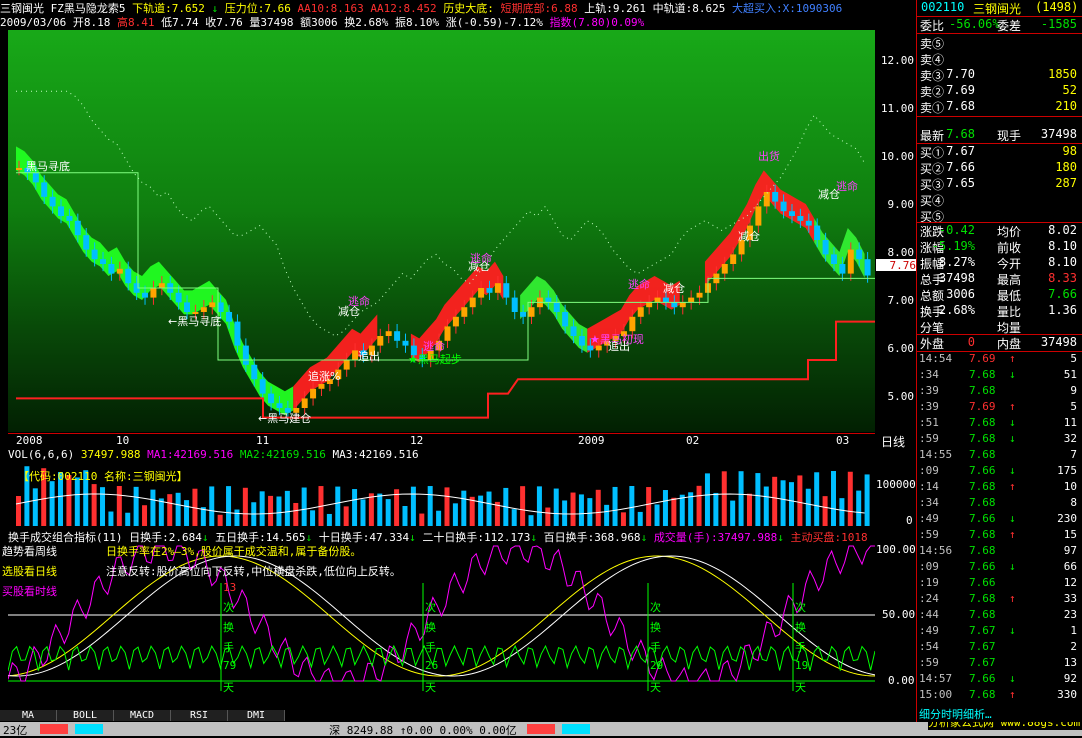 Image resolution: width=1082 pixels, height=738 pixels. Describe the element at coordinates (28, 715) in the screenshot. I see `tab-ma: MA` at that location.